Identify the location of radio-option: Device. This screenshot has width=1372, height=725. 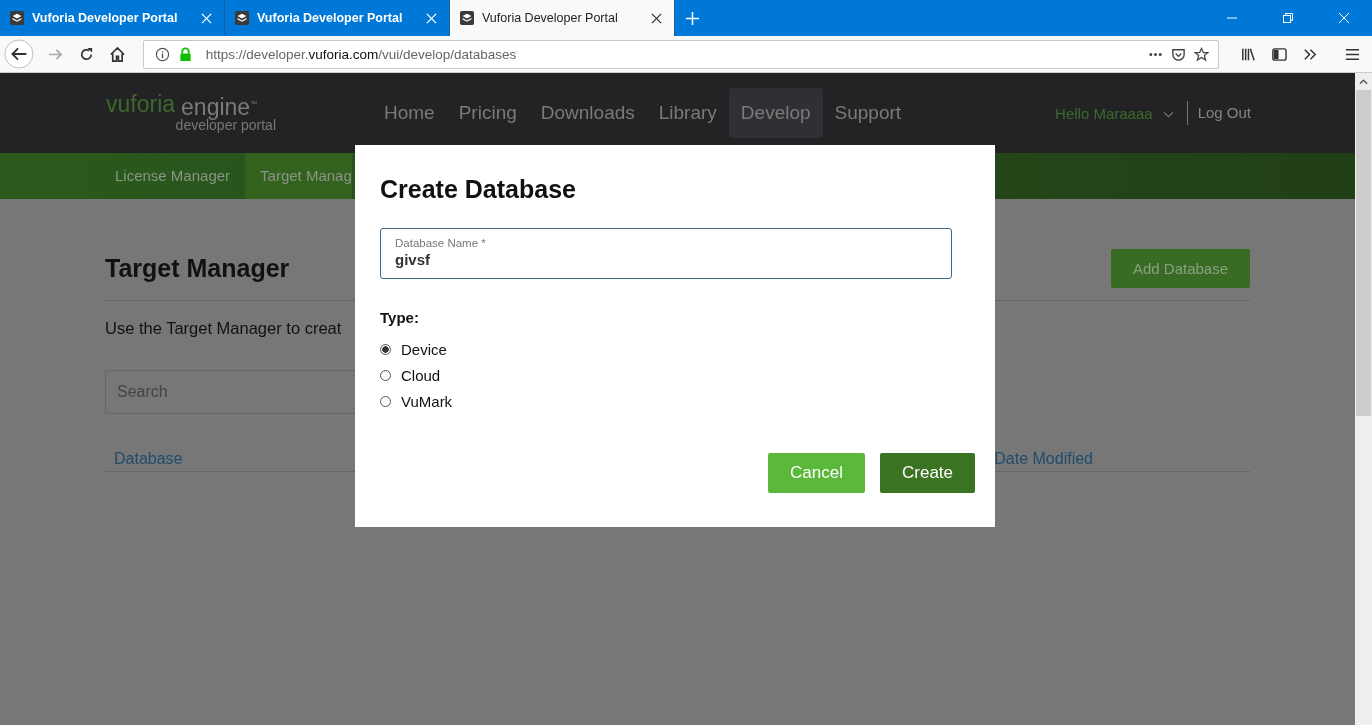
(675, 349).